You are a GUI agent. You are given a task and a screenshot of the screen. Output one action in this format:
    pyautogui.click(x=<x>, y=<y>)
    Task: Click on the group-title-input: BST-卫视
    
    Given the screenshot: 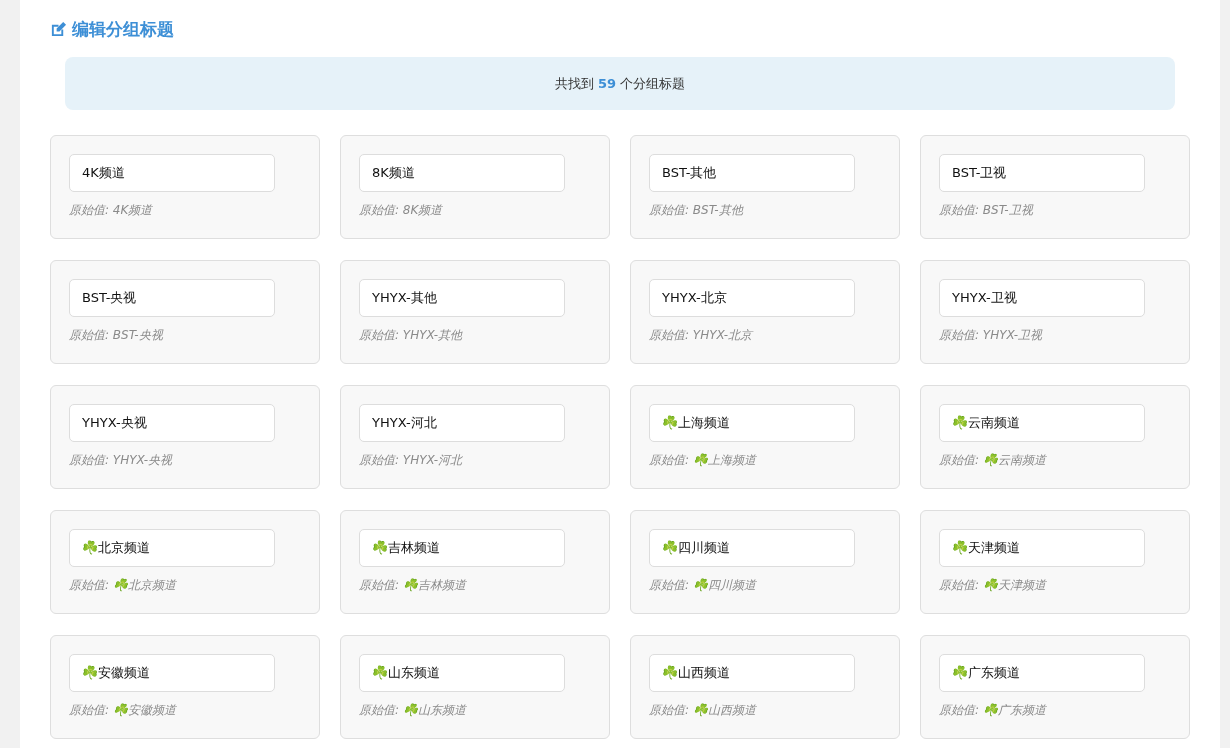 What is the action you would take?
    pyautogui.click(x=1042, y=173)
    